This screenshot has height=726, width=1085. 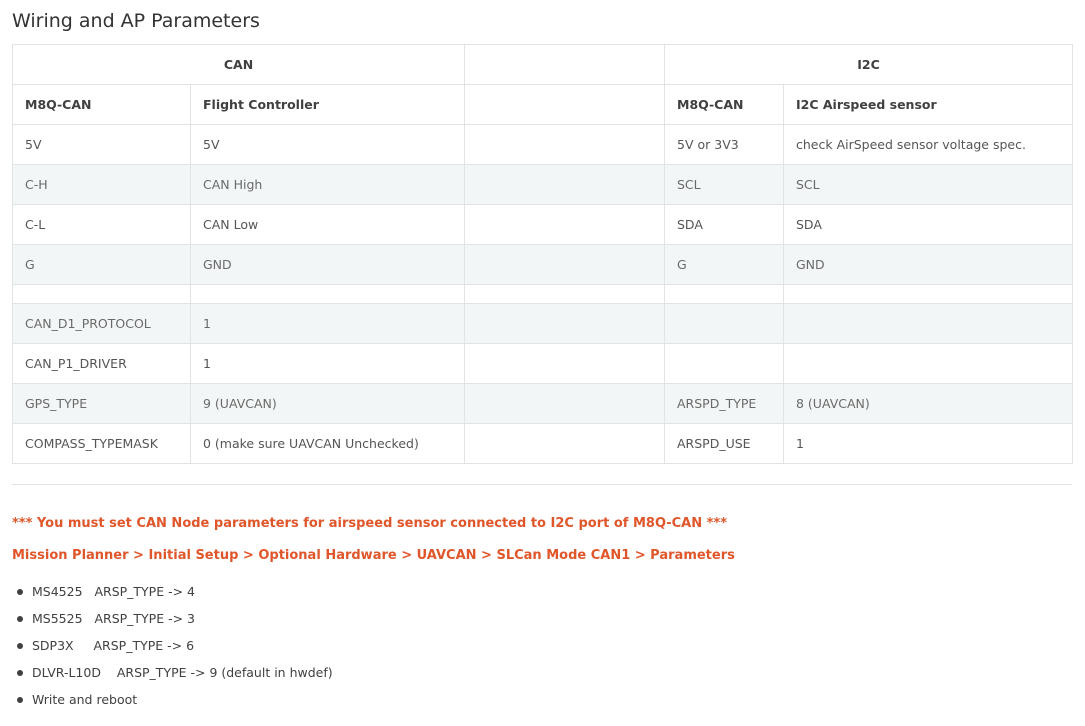 What do you see at coordinates (928, 144) in the screenshot?
I see `table-cell: check AirSpeed sensor voltage spec.` at bounding box center [928, 144].